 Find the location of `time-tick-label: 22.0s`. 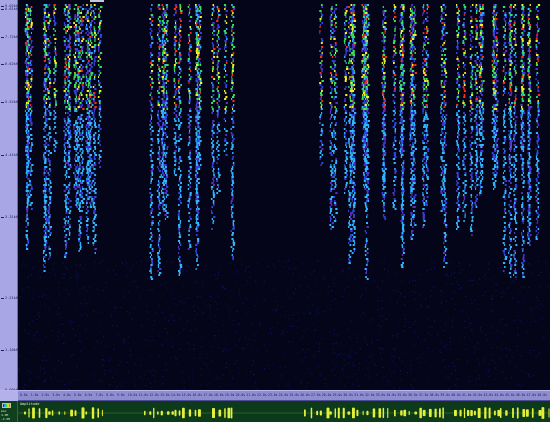

time-tick-label: 22.0s is located at coordinates (262, 395).